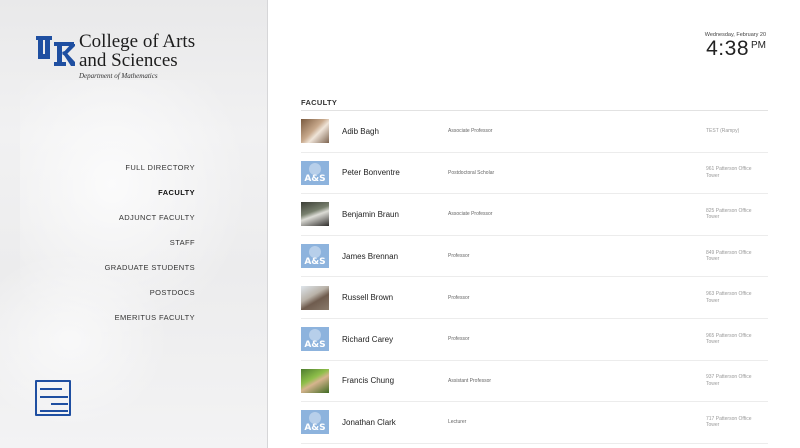  I want to click on faculty-office: TEST (Rampy), so click(723, 131).